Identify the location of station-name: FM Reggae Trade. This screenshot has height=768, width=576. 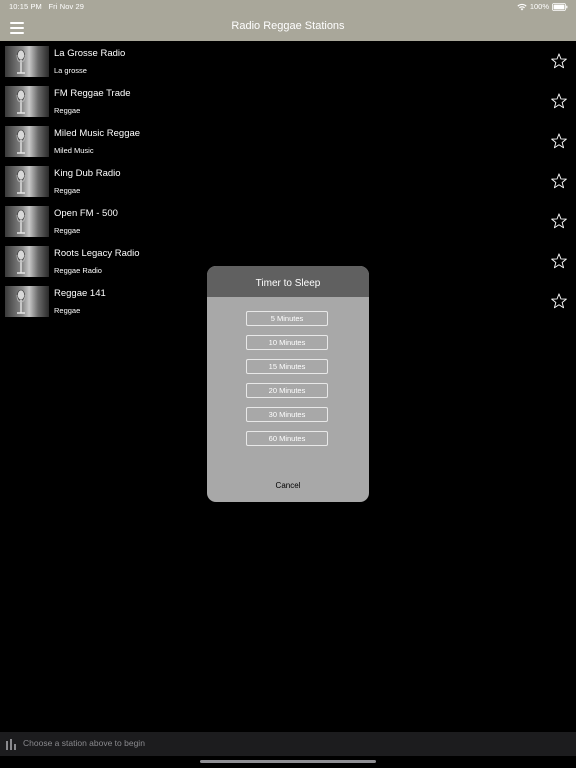
(92, 93).